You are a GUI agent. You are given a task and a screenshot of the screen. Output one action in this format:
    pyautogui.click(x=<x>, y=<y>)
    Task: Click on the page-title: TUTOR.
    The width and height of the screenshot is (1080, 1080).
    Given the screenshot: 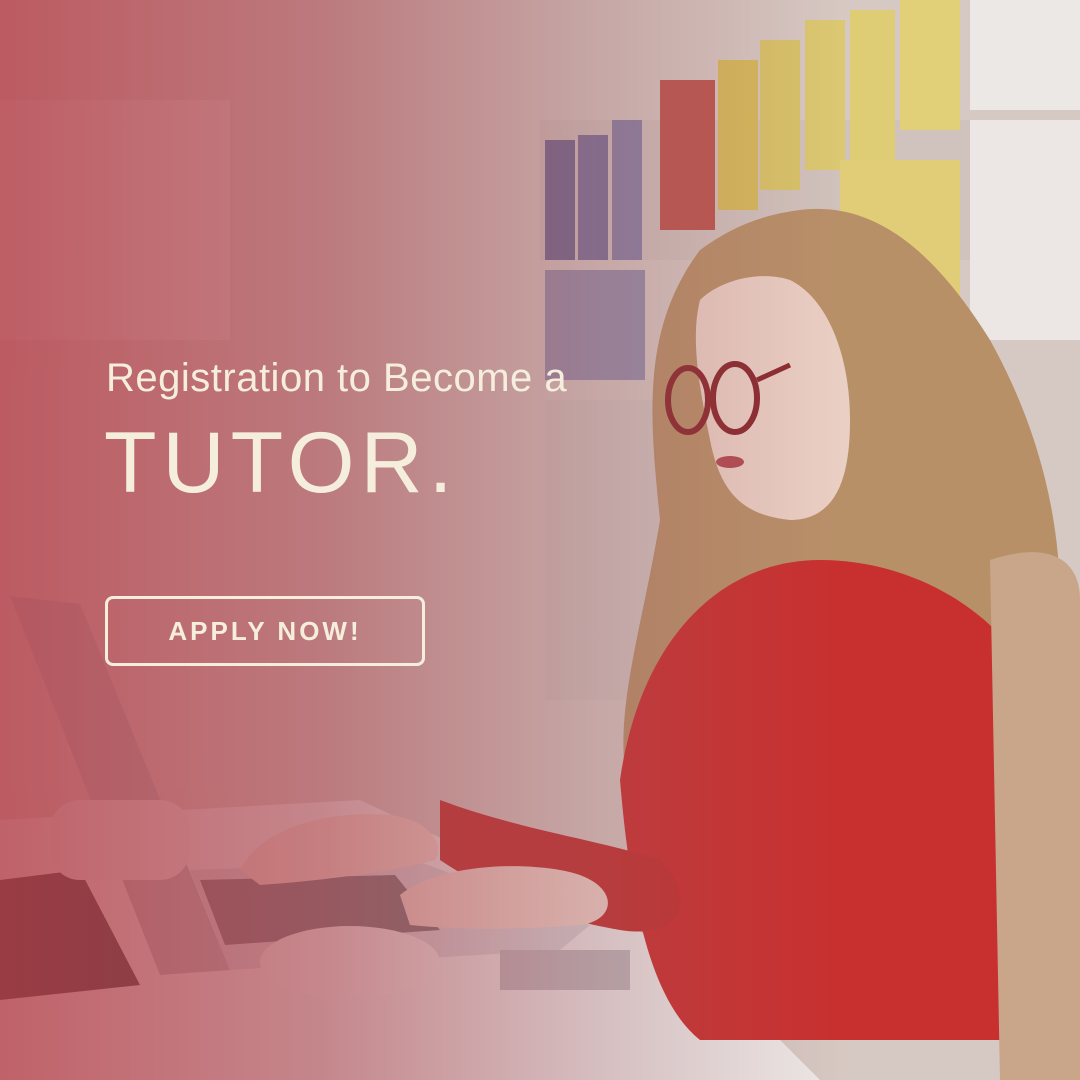 What is the action you would take?
    pyautogui.click(x=281, y=463)
    